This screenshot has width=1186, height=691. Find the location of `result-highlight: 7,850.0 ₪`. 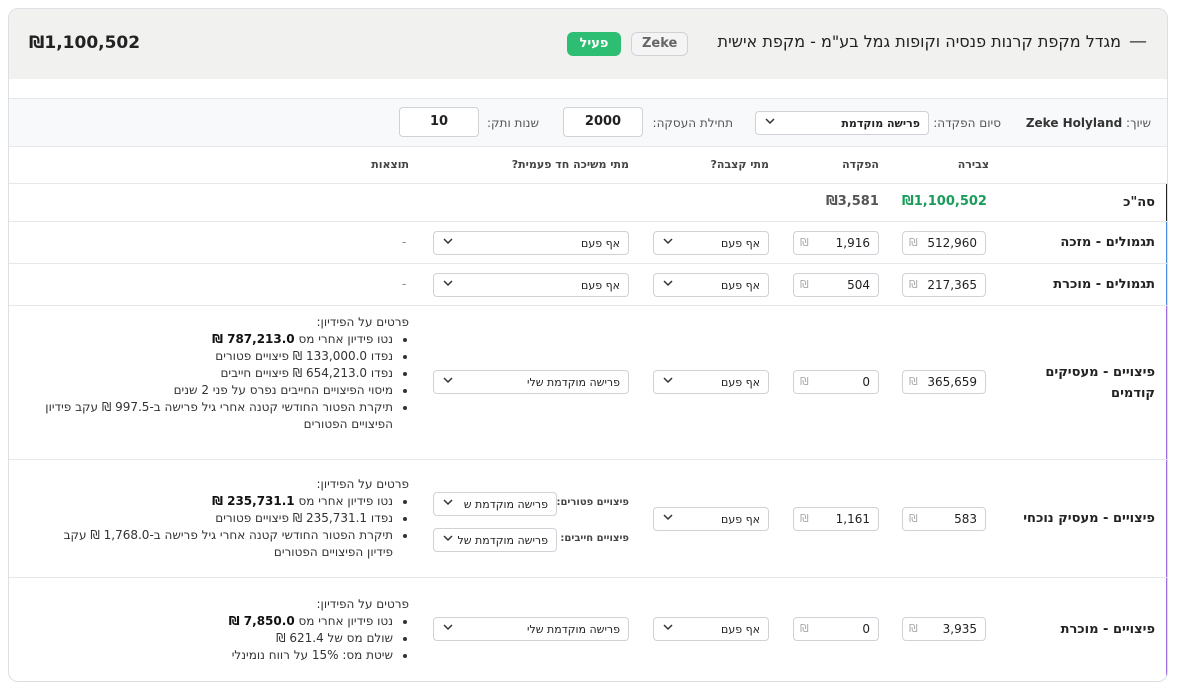

result-highlight: 7,850.0 ₪ is located at coordinates (261, 621).